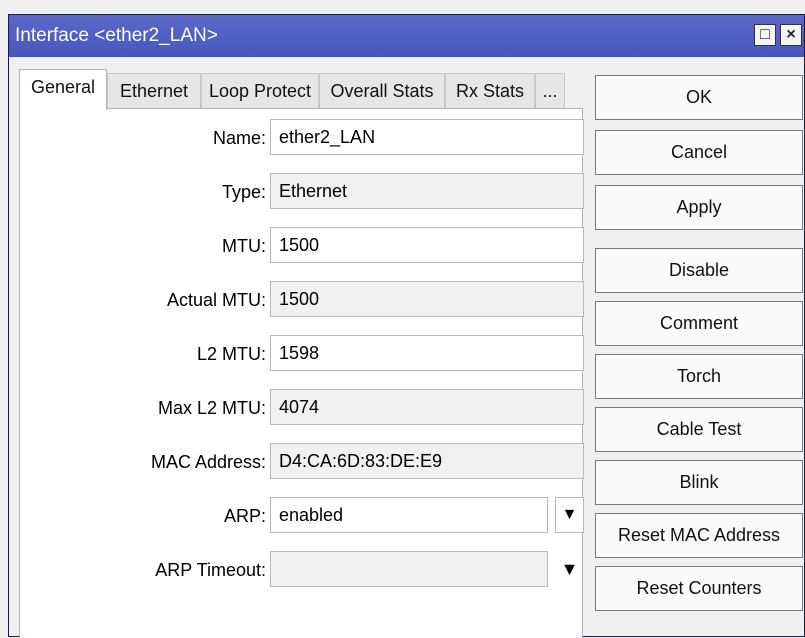  Describe the element at coordinates (699, 429) in the screenshot. I see `cable-test-button: Cable Test` at that location.